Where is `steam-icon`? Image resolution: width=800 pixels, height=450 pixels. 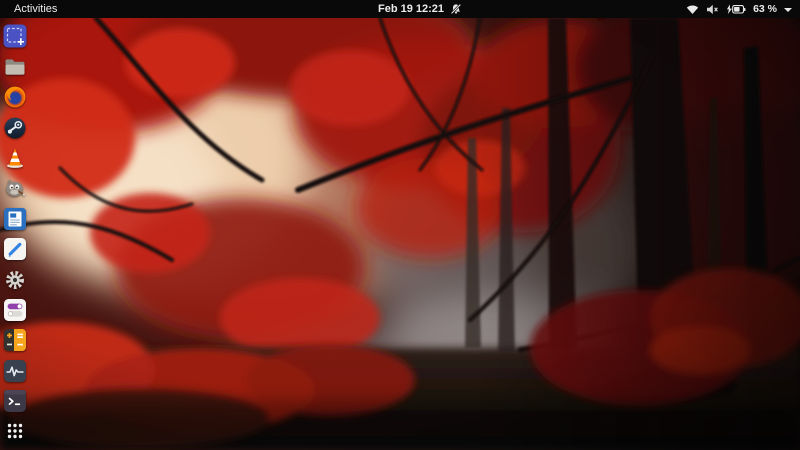
steam-icon is located at coordinates (15, 127).